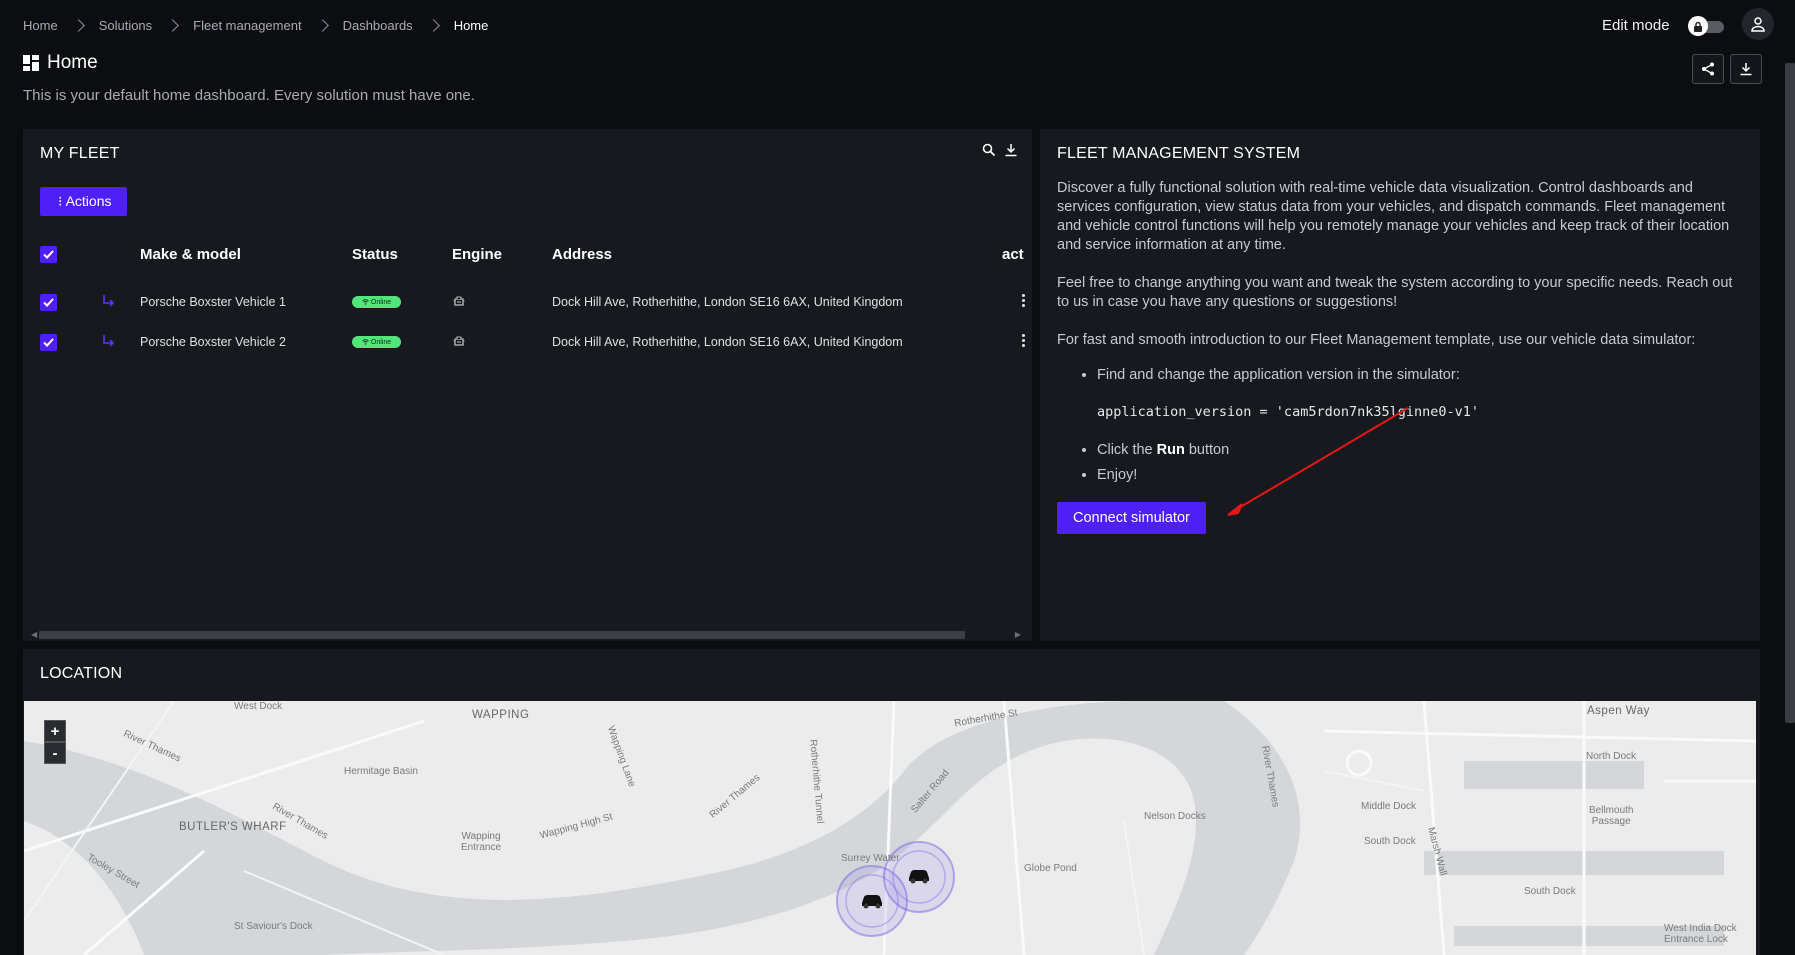 The height and width of the screenshot is (955, 1795). I want to click on share-icon, so click(1708, 69).